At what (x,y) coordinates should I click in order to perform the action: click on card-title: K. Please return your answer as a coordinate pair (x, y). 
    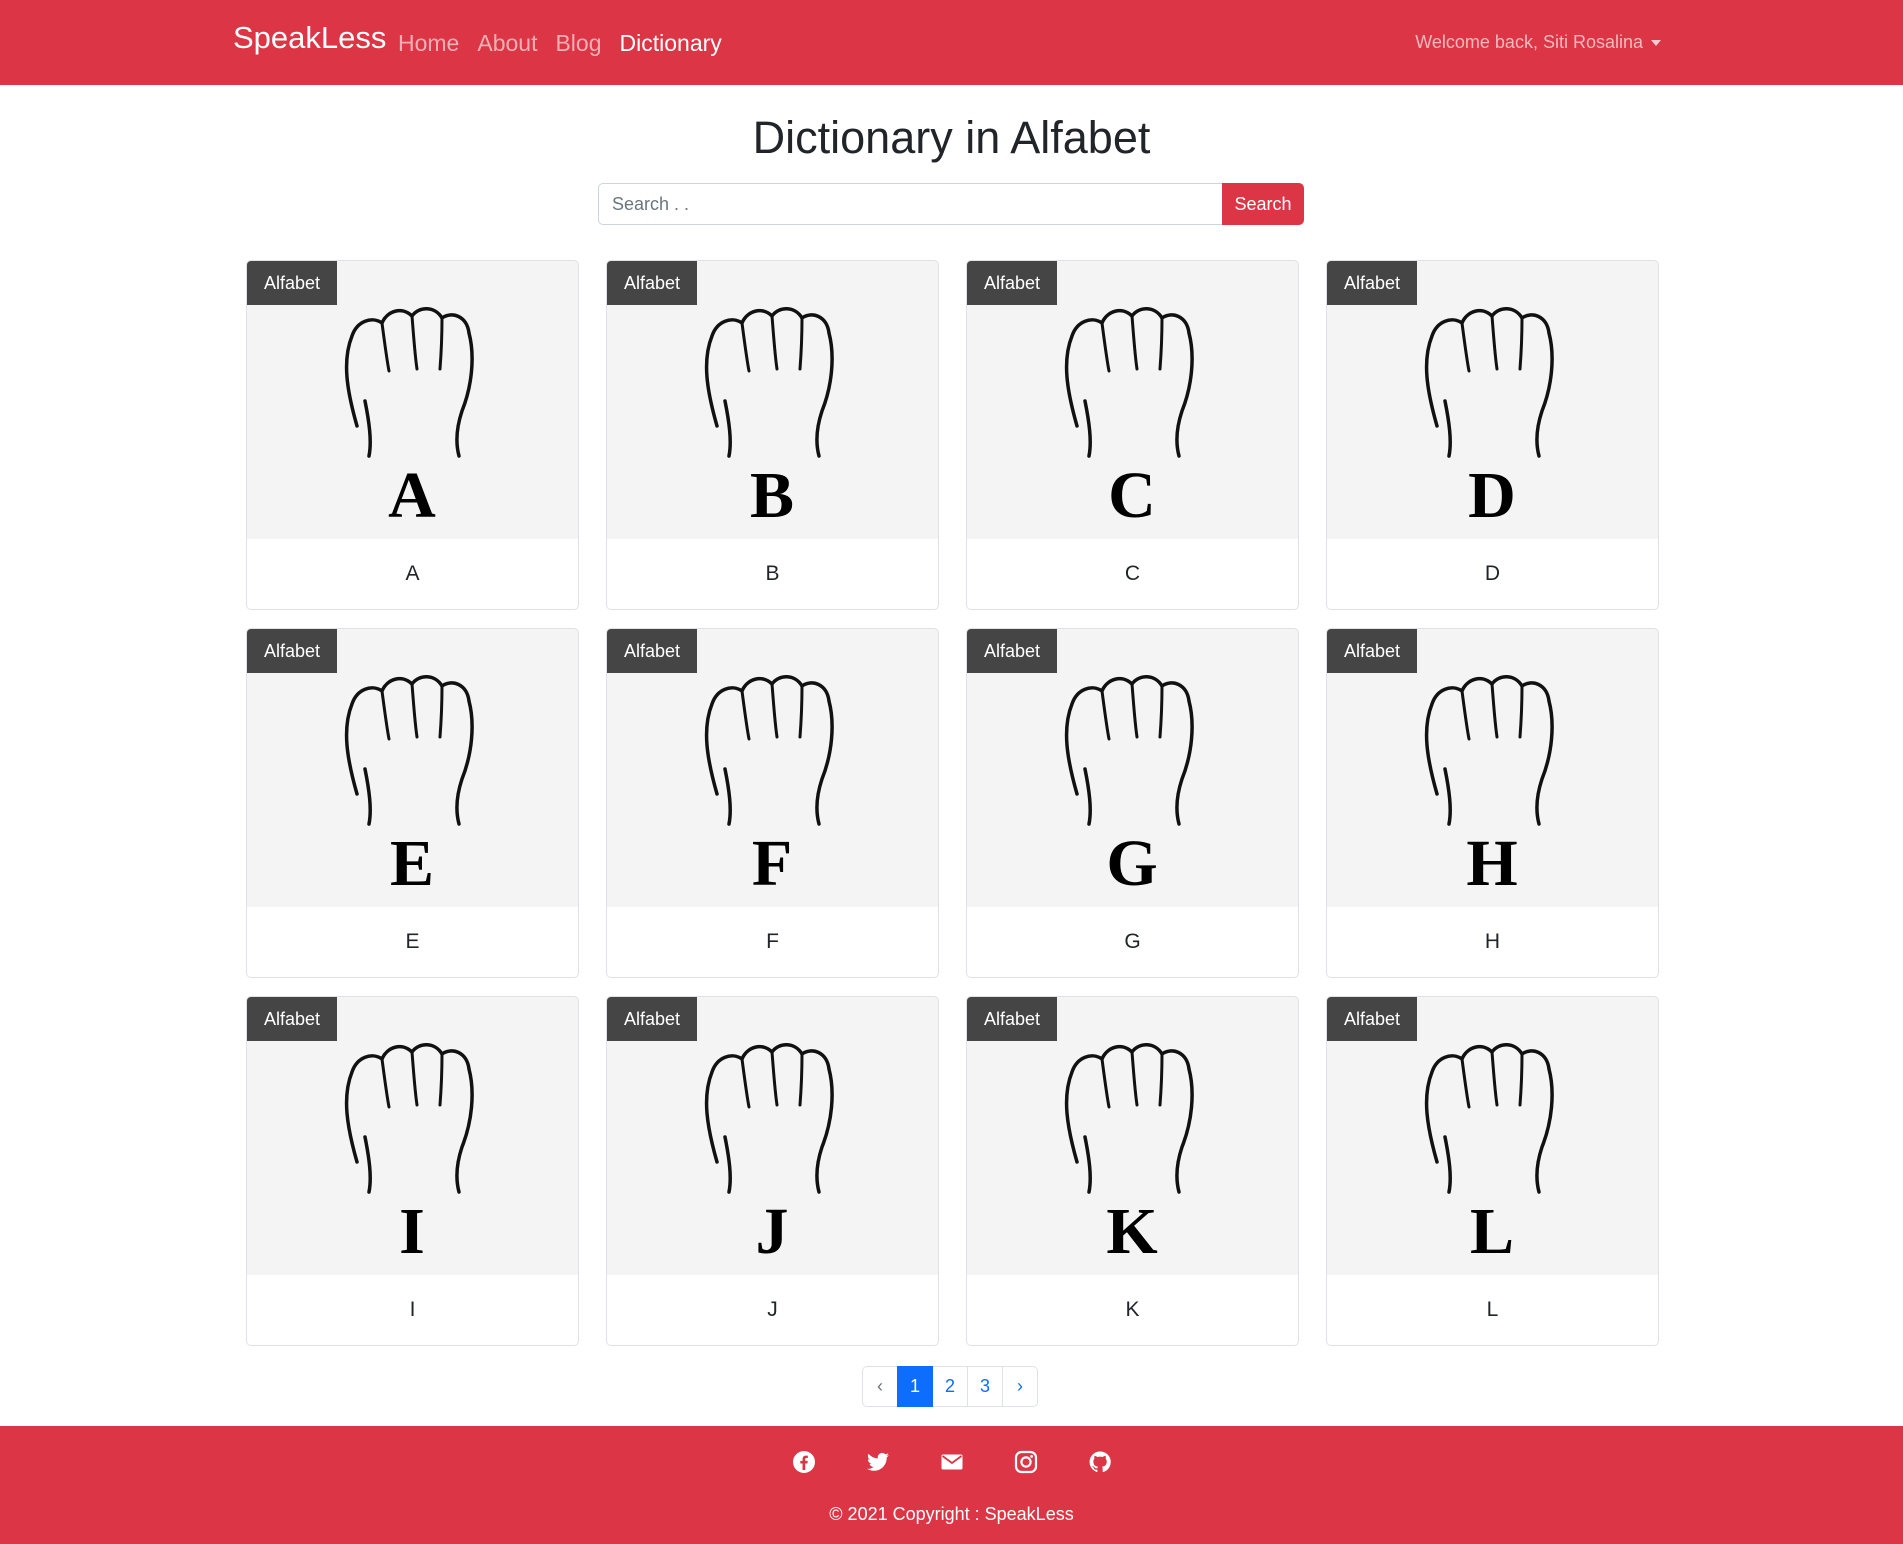
    Looking at the image, I should click on (1132, 1309).